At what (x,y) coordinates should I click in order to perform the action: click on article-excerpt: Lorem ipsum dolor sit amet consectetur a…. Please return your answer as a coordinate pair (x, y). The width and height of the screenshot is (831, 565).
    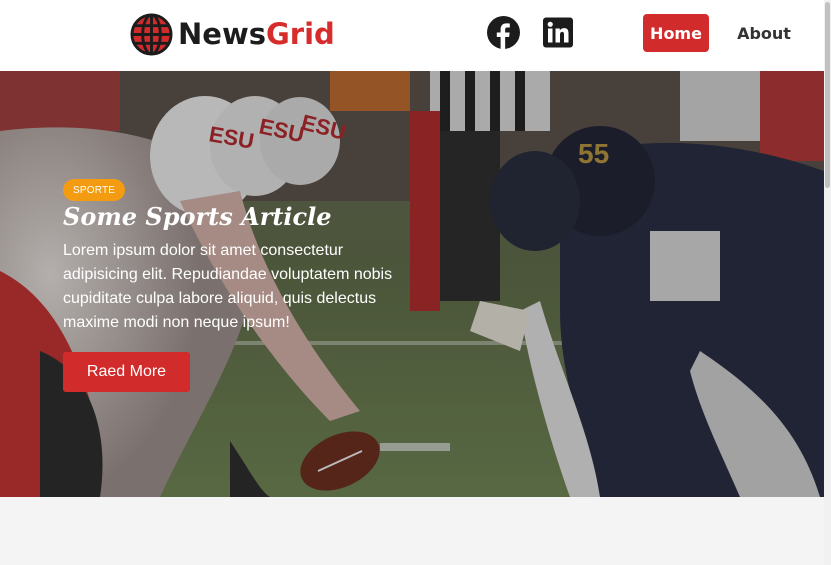
    Looking at the image, I should click on (228, 286).